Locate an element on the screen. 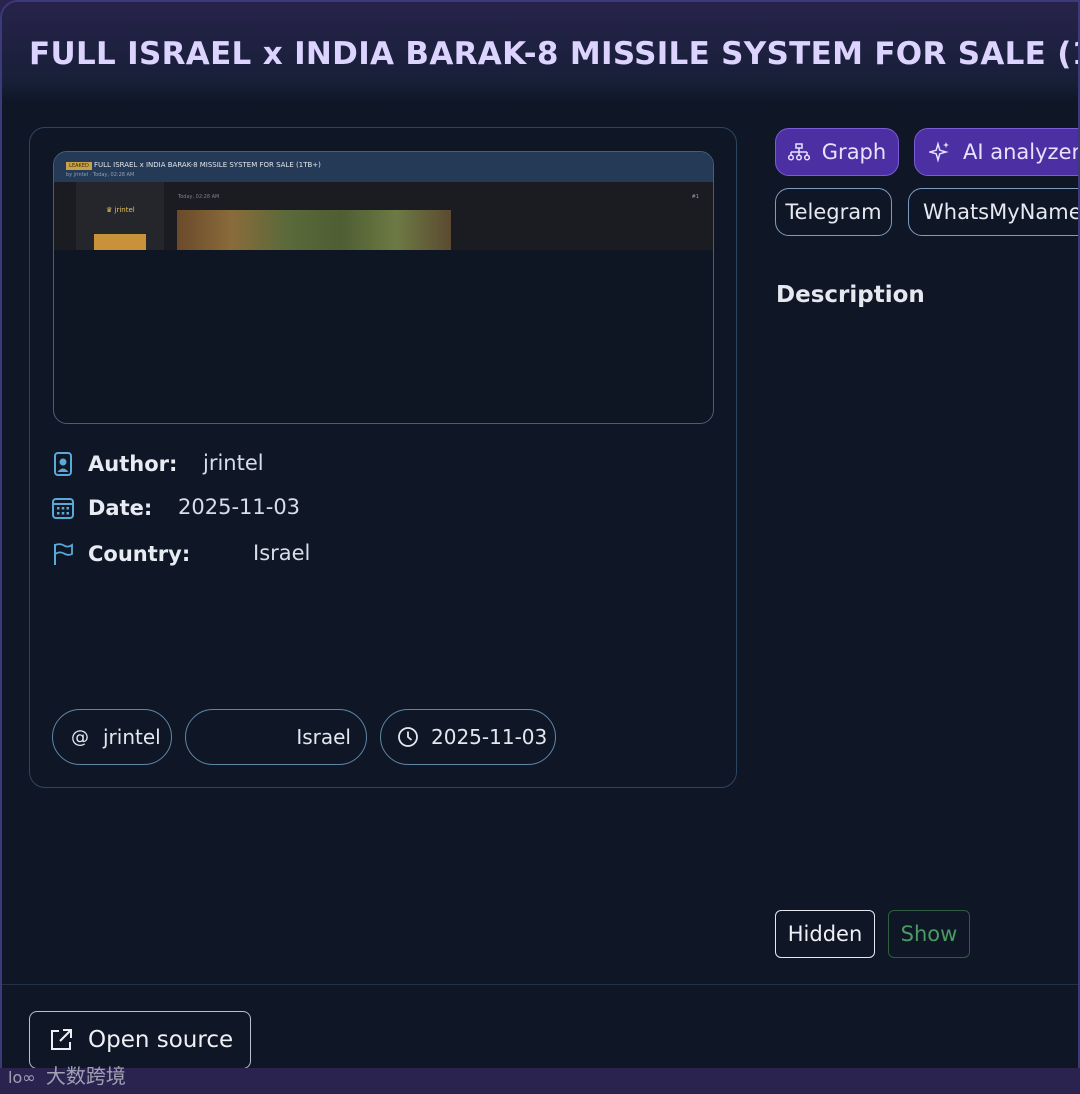 The width and height of the screenshot is (1080, 1094). ai-analyzer-button: AI analyzer is located at coordinates (997, 152).